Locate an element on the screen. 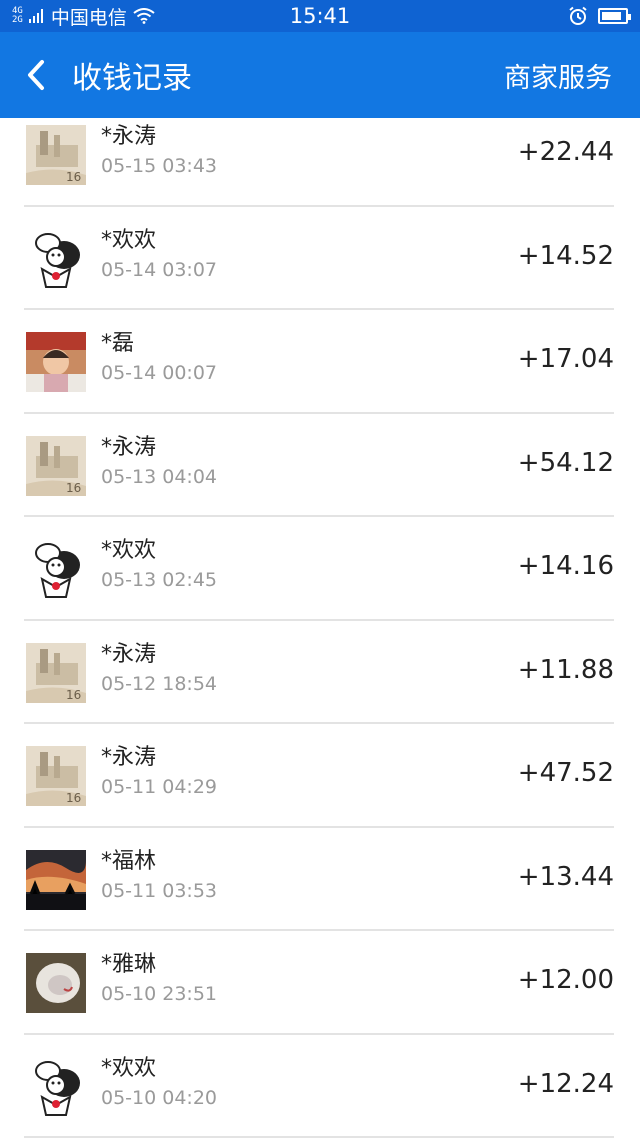 This screenshot has height=1138, width=640. battery-icon is located at coordinates (614, 16).